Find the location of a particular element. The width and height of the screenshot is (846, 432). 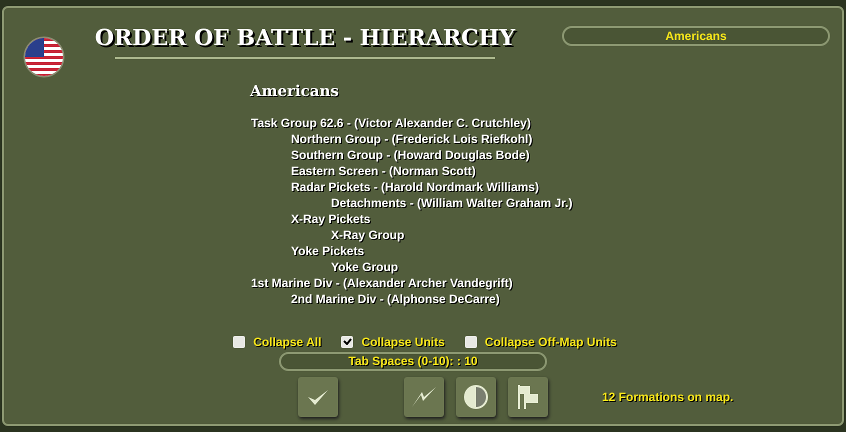

unit-entry: Yoke Pickets is located at coordinates (328, 250).